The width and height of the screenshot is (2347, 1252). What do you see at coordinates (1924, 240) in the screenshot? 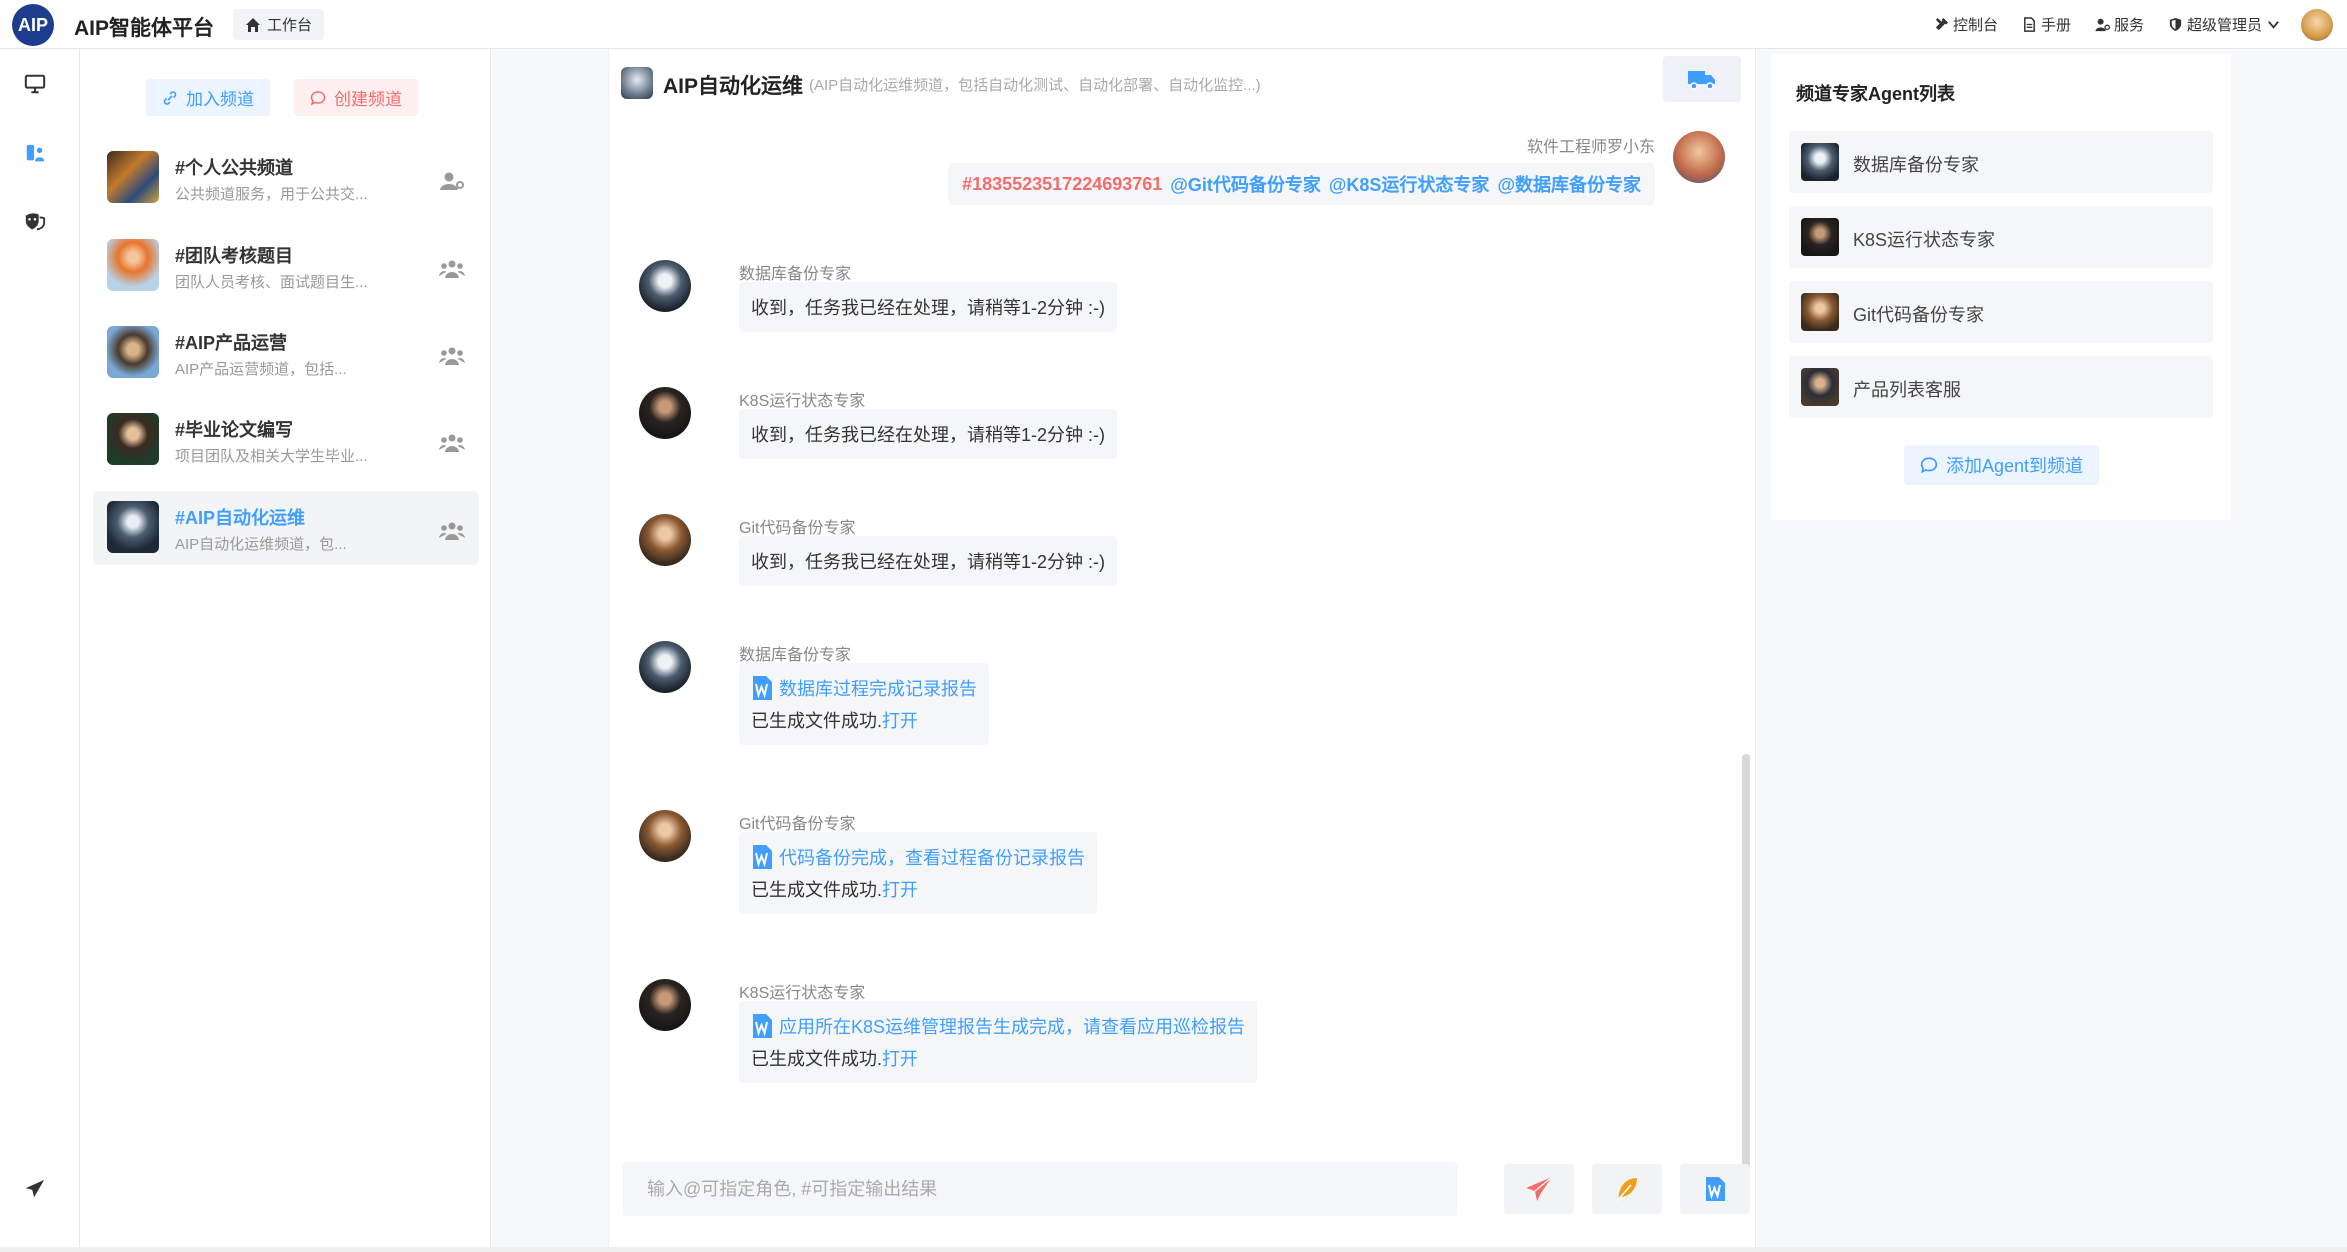
I see `agent-name: K8S运行状态专家` at bounding box center [1924, 240].